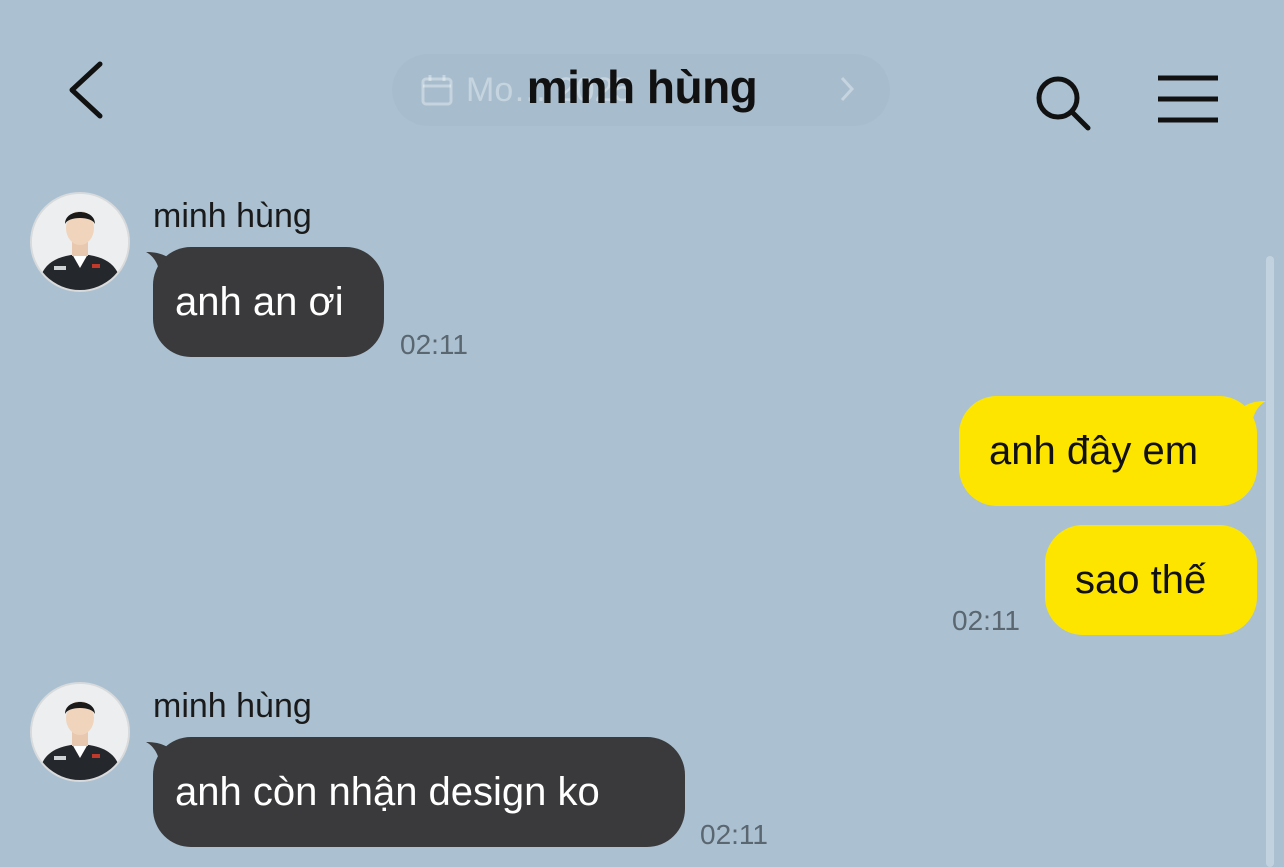 This screenshot has width=1284, height=867. Describe the element at coordinates (847, 93) in the screenshot. I see `chevron-right-icon` at that location.